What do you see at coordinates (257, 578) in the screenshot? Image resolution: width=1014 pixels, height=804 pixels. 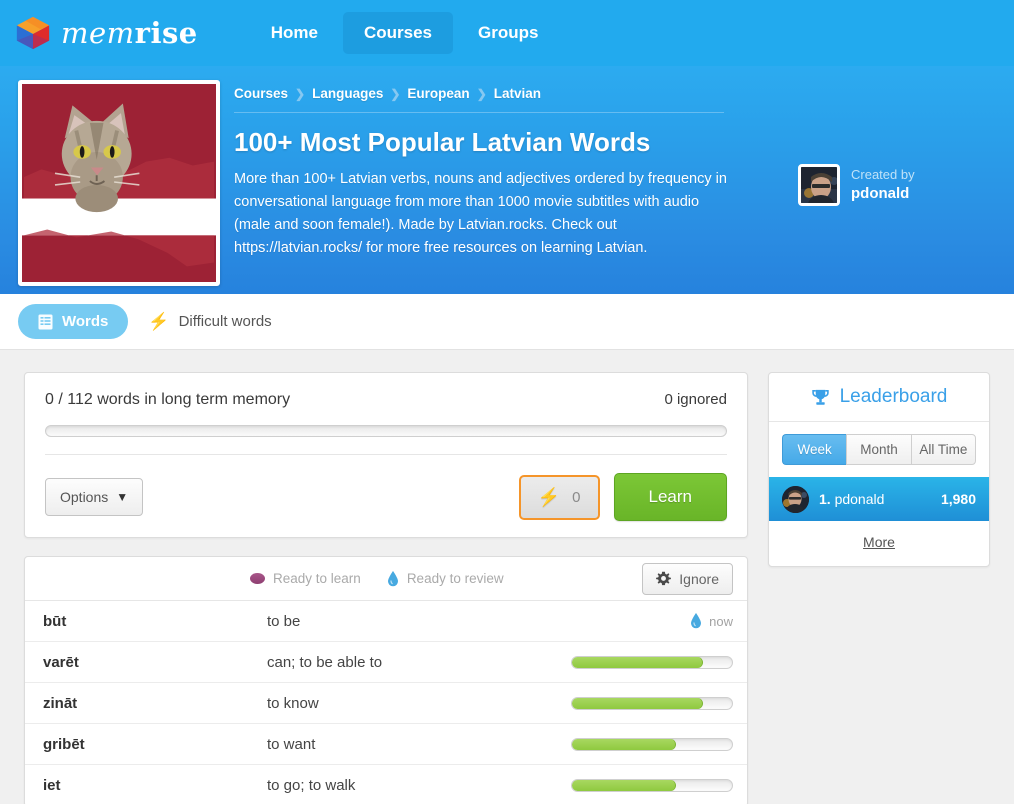 I see `oval-purple-icon` at bounding box center [257, 578].